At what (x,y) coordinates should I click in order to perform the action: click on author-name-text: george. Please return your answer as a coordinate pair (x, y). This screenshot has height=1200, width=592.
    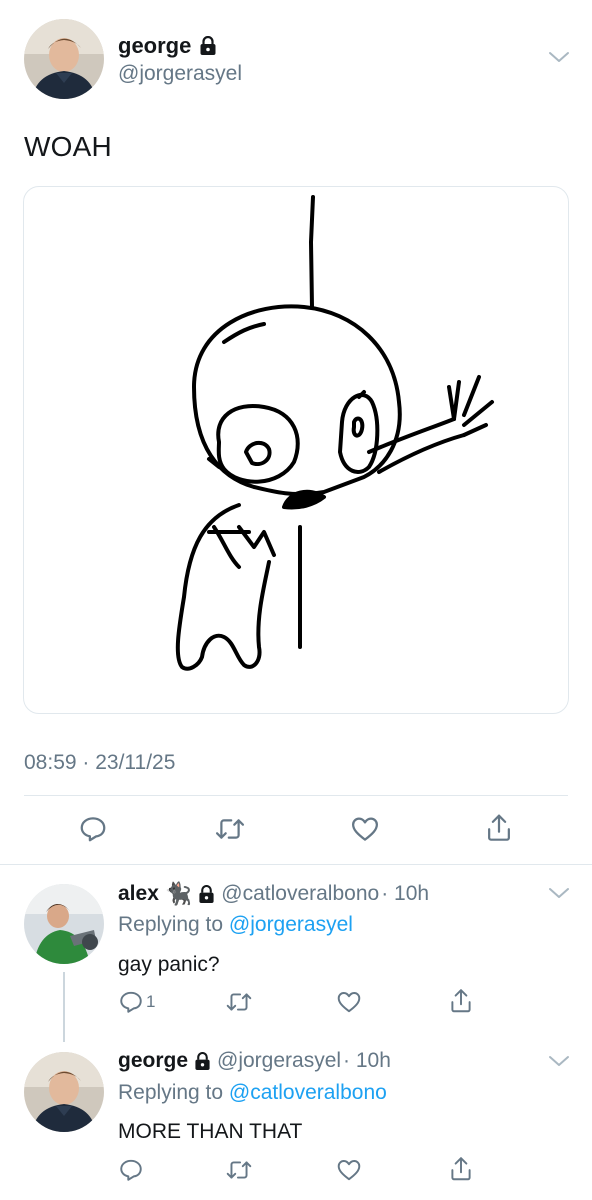
    Looking at the image, I should click on (154, 46).